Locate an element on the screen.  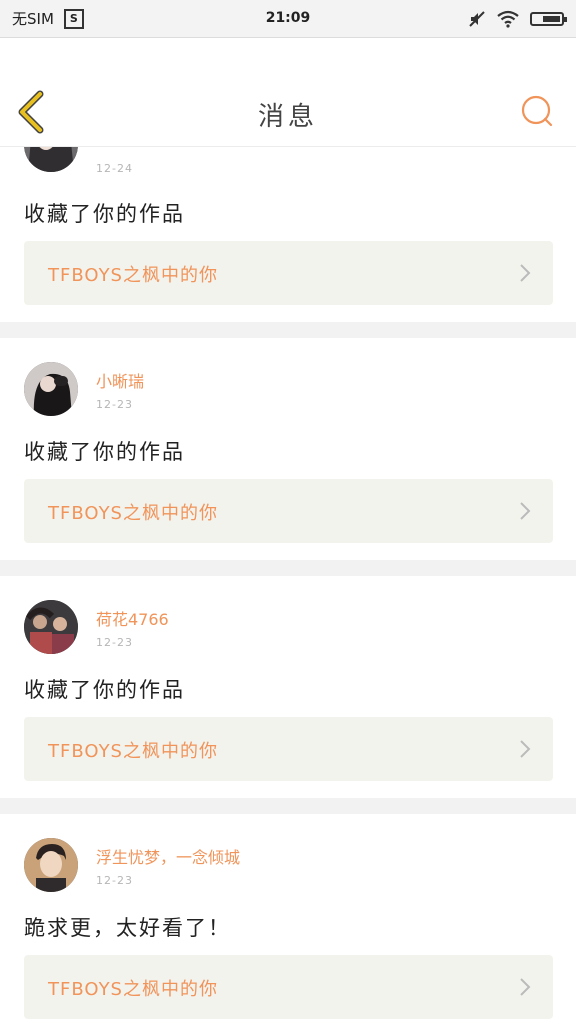
search-icon is located at coordinates (537, 111).